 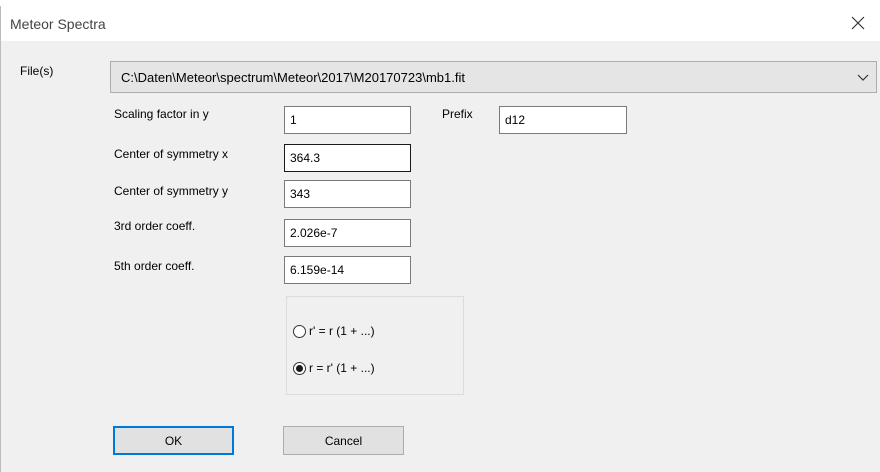 What do you see at coordinates (342, 368) in the screenshot?
I see `model-option-inverse-label: r = r' (1 + ...)` at bounding box center [342, 368].